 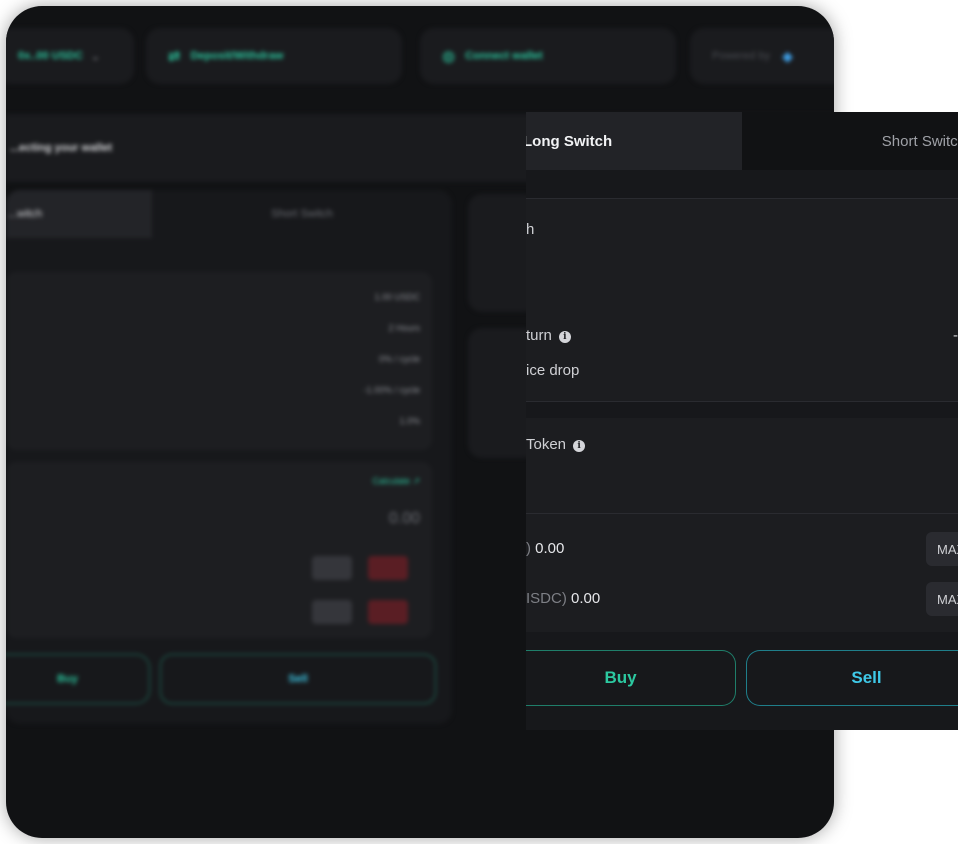 What do you see at coordinates (50, 56) in the screenshot?
I see `balance-pill-label: 0x..00 USDC` at bounding box center [50, 56].